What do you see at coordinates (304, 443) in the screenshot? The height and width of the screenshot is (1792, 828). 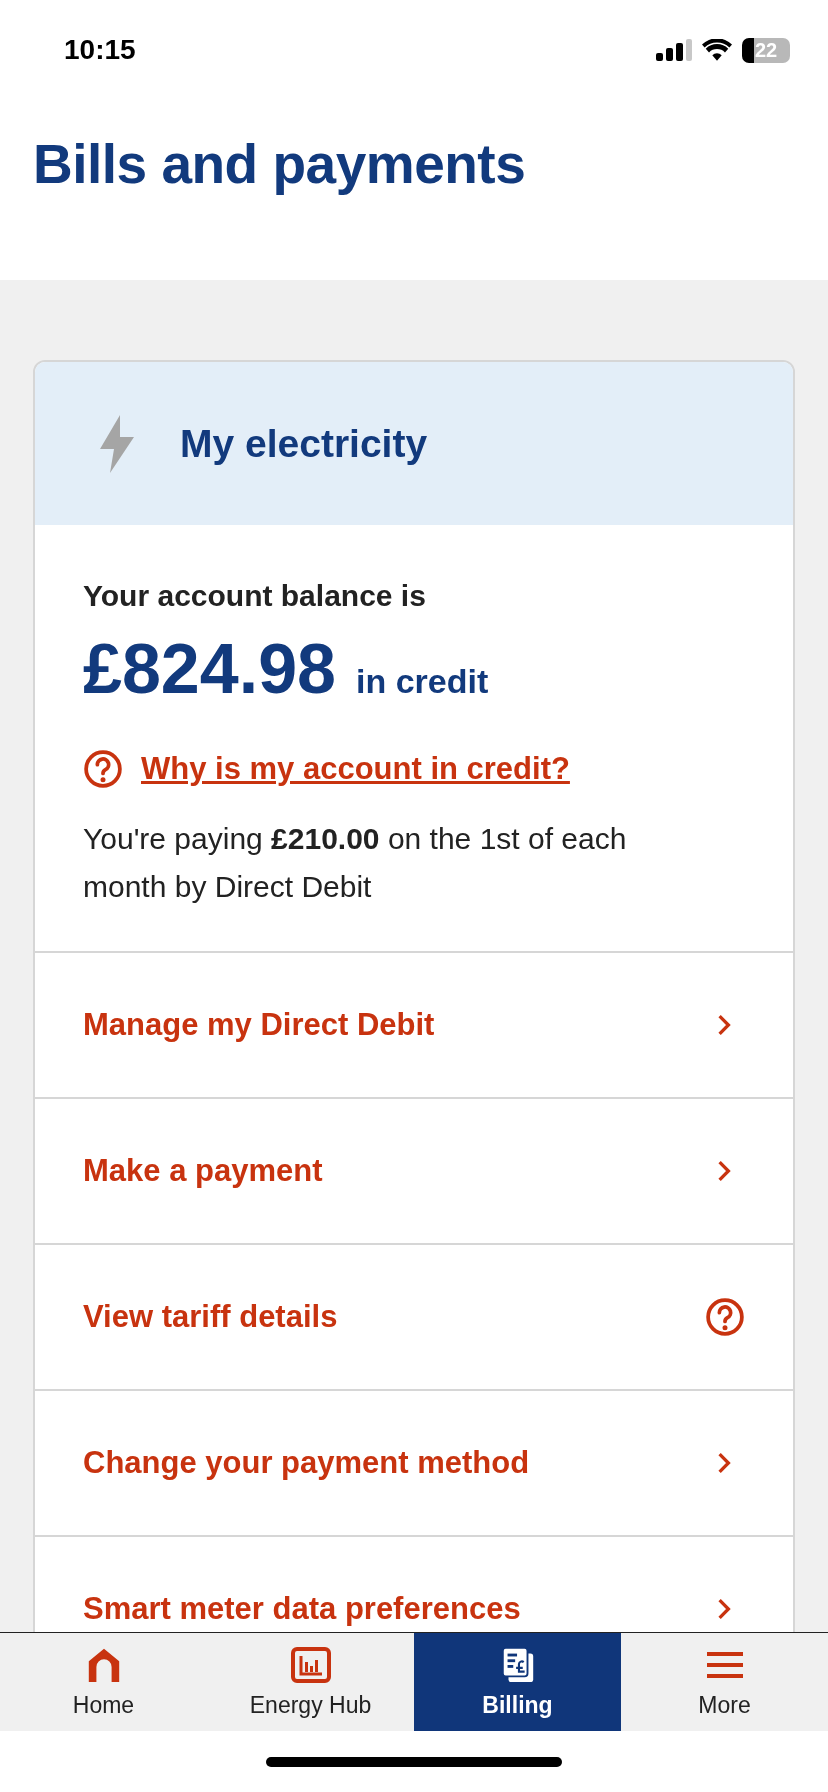 I see `card-title: My electricity` at bounding box center [304, 443].